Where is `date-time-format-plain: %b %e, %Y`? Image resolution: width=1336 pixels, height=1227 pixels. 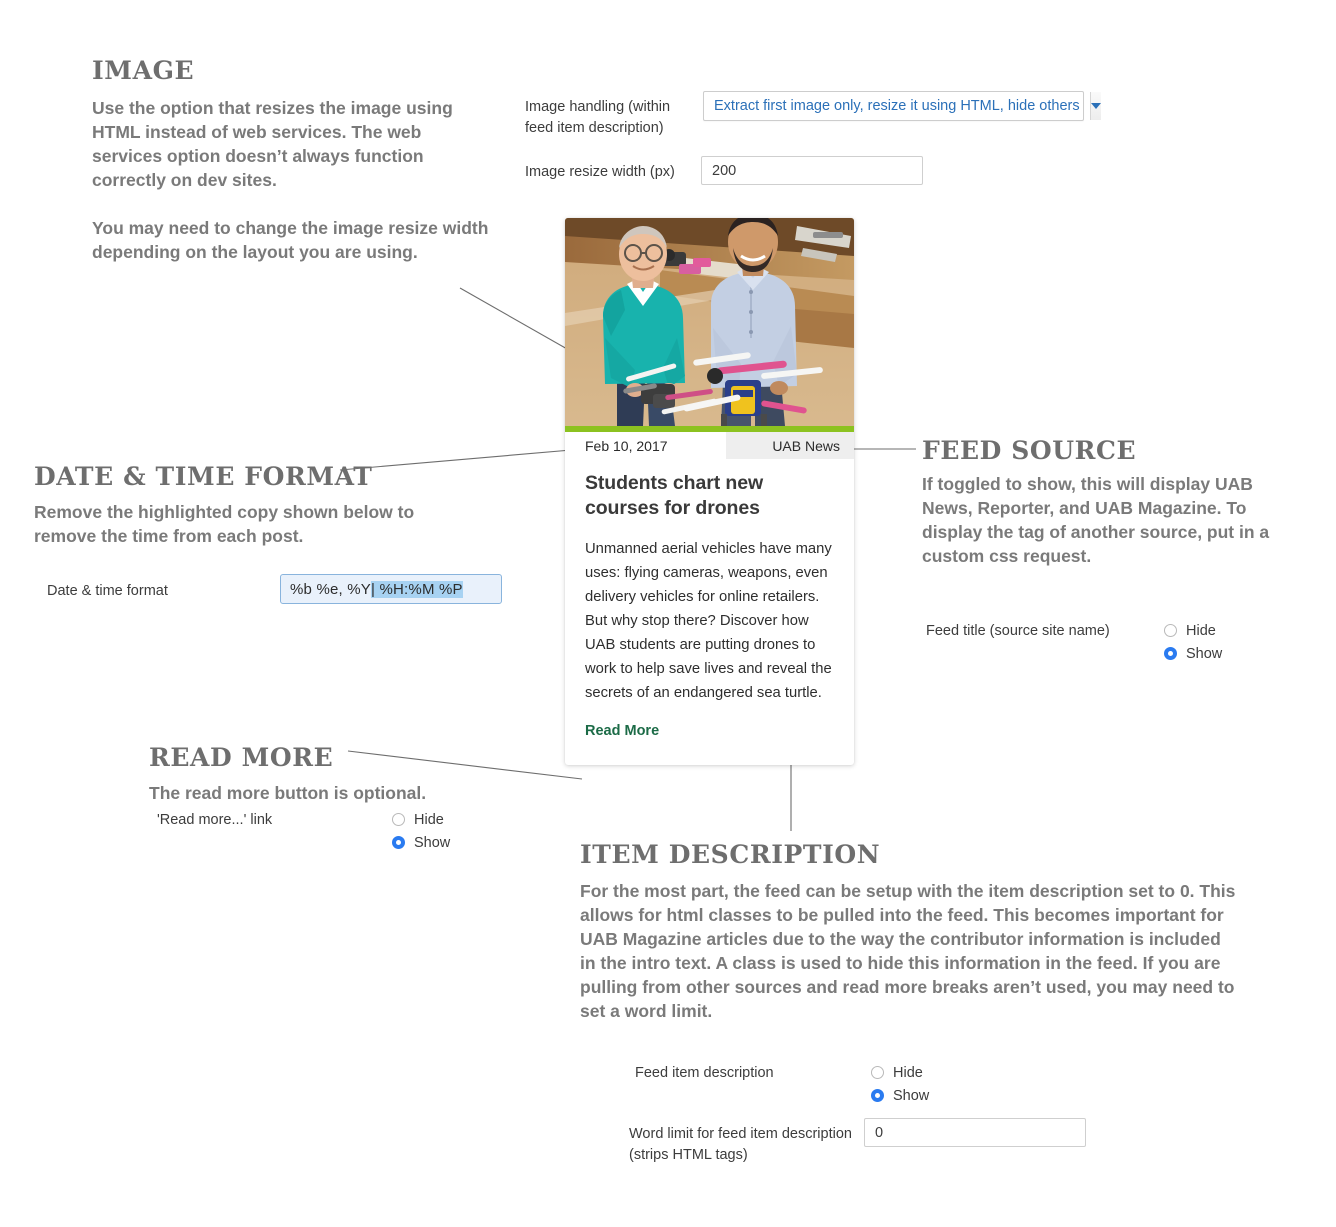 date-time-format-plain: %b %e, %Y is located at coordinates (331, 589).